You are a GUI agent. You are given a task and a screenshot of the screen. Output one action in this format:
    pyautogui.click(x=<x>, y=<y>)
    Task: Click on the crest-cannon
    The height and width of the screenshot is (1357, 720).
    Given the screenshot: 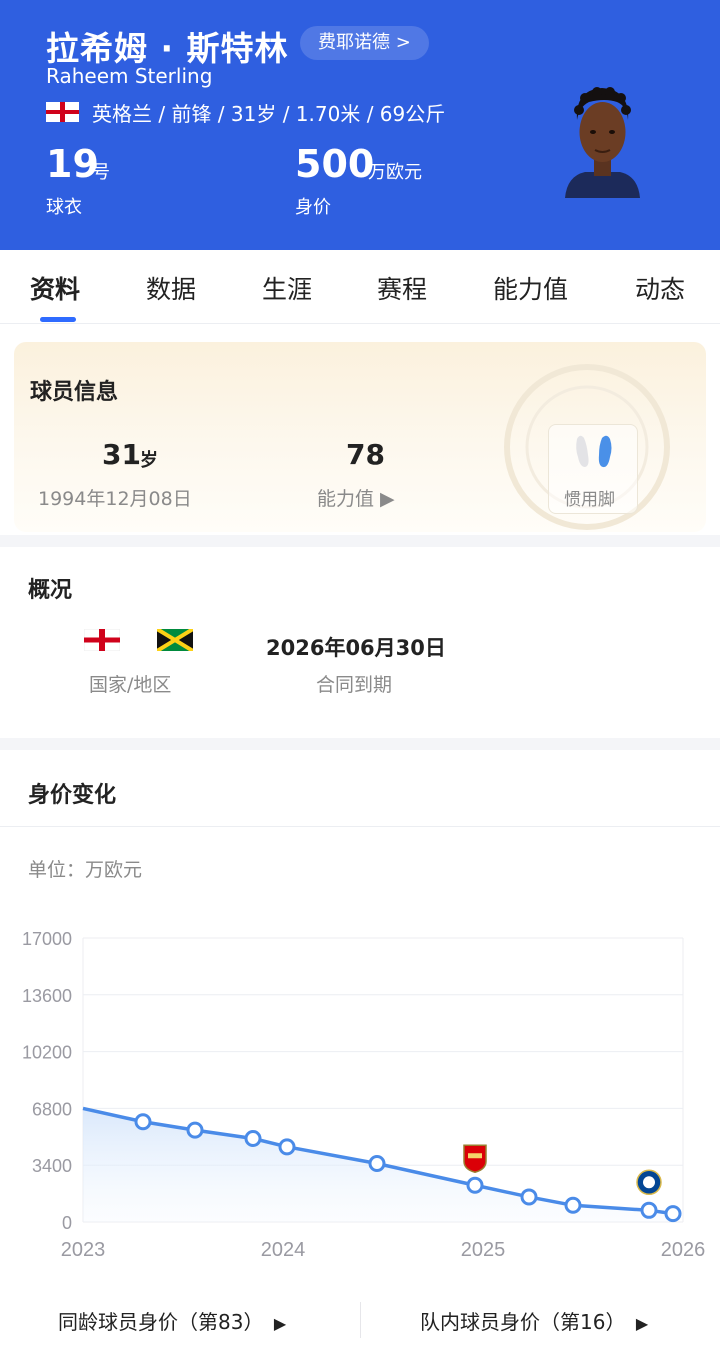 What is the action you would take?
    pyautogui.click(x=475, y=1156)
    